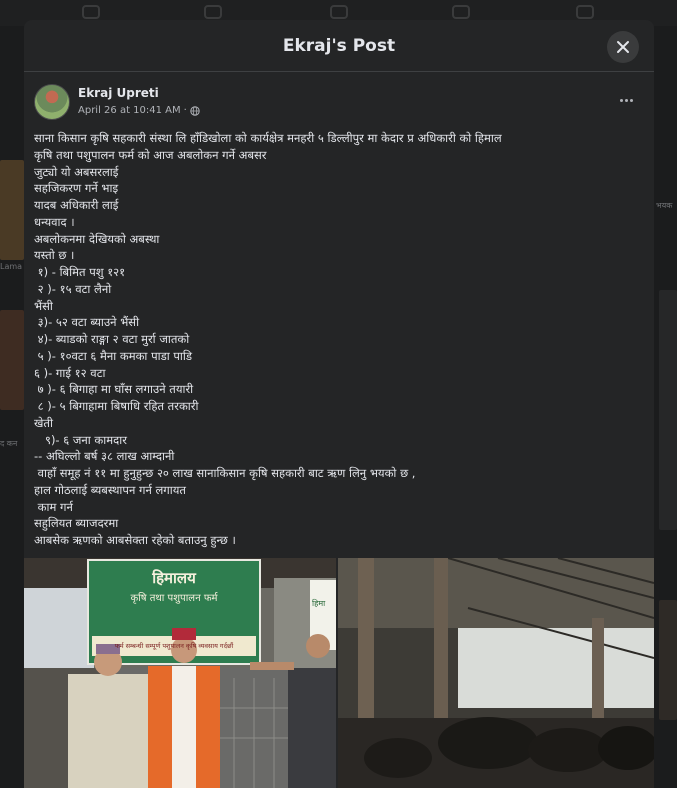 Image resolution: width=677 pixels, height=788 pixels. I want to click on groups-icon, so click(461, 12).